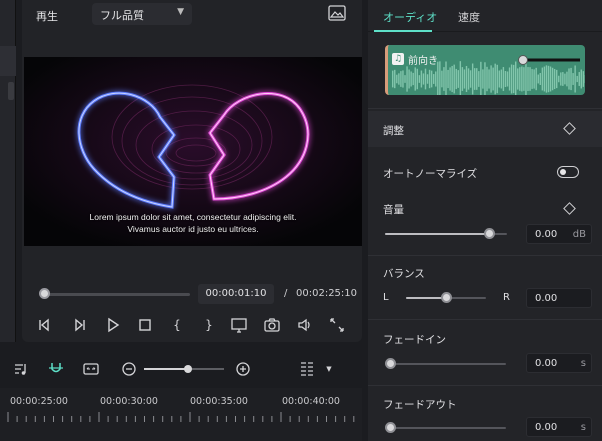  Describe the element at coordinates (546, 427) in the screenshot. I see `fade-out-value: 0.00` at that location.